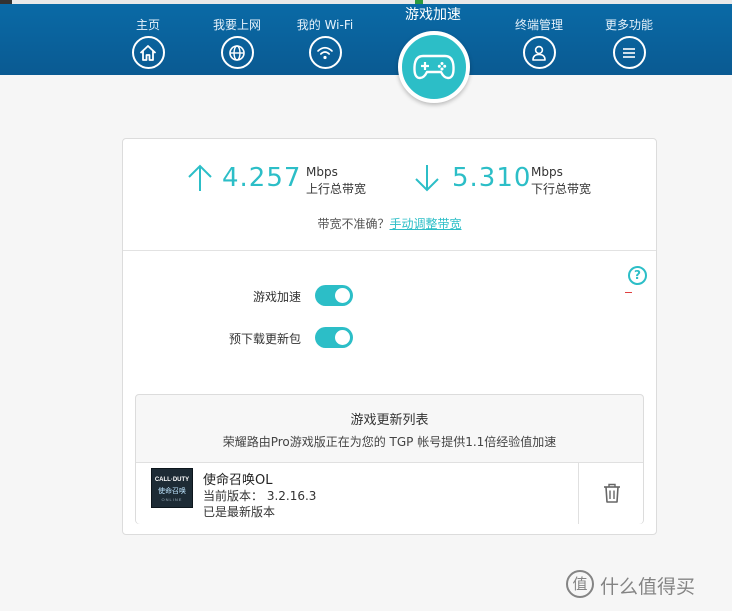 The height and width of the screenshot is (611, 732). I want to click on bandwidth-hint: 带宽不准确？手动调整带宽, so click(389, 223).